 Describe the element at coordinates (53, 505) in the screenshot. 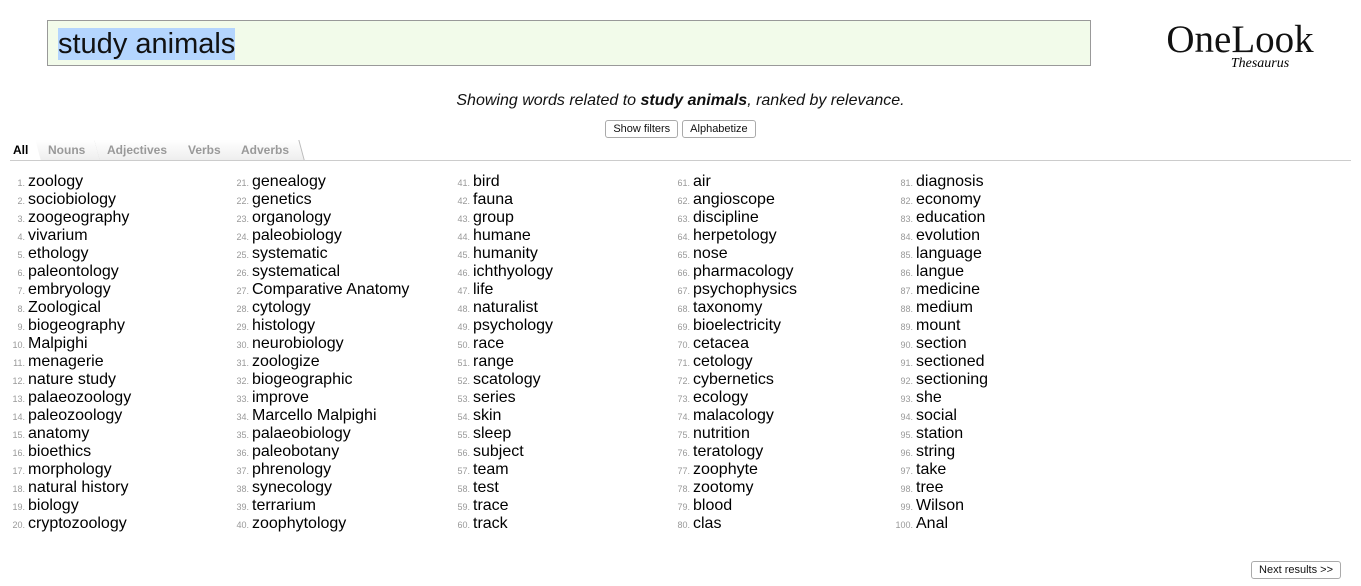

I see `result-word-text: biology` at that location.